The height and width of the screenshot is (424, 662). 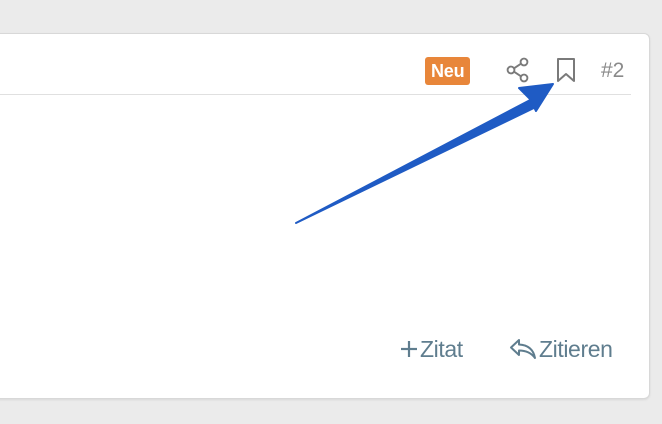 I want to click on add-quote-button: Zitat, so click(x=431, y=349).